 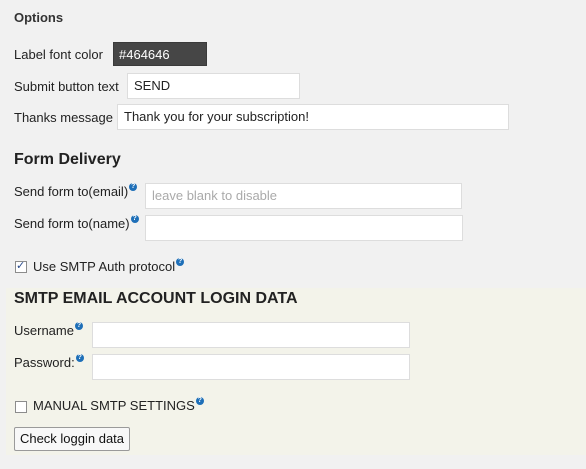 What do you see at coordinates (21, 407) in the screenshot?
I see `manual-smtp-checkbox` at bounding box center [21, 407].